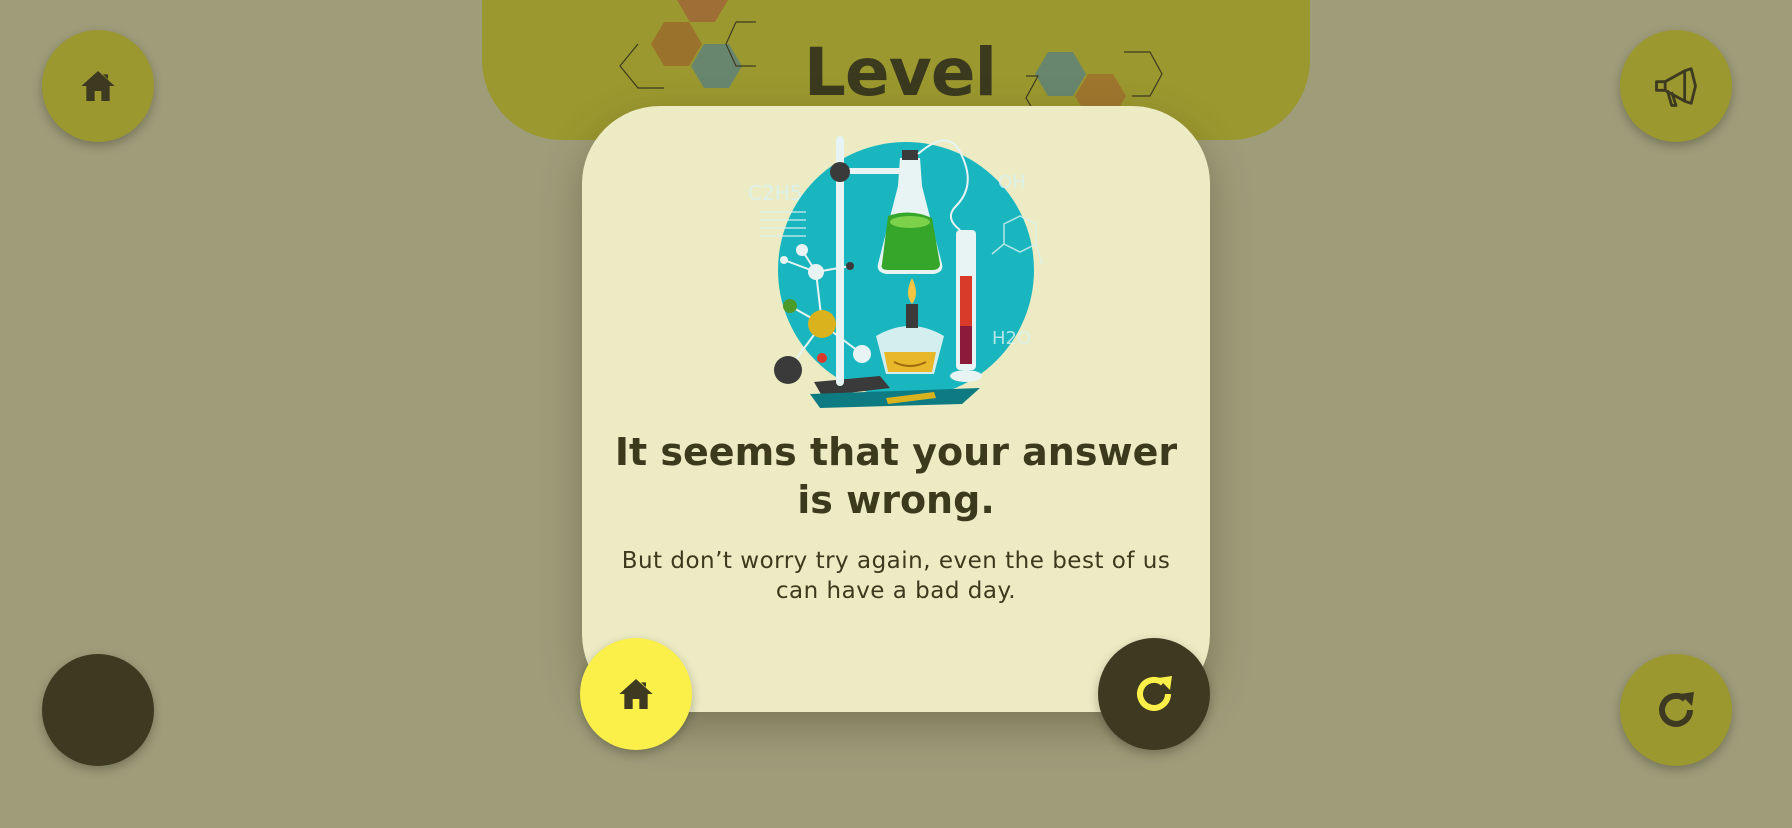 This screenshot has height=828, width=1792. I want to click on formula-left-text: C2H5, so click(775, 193).